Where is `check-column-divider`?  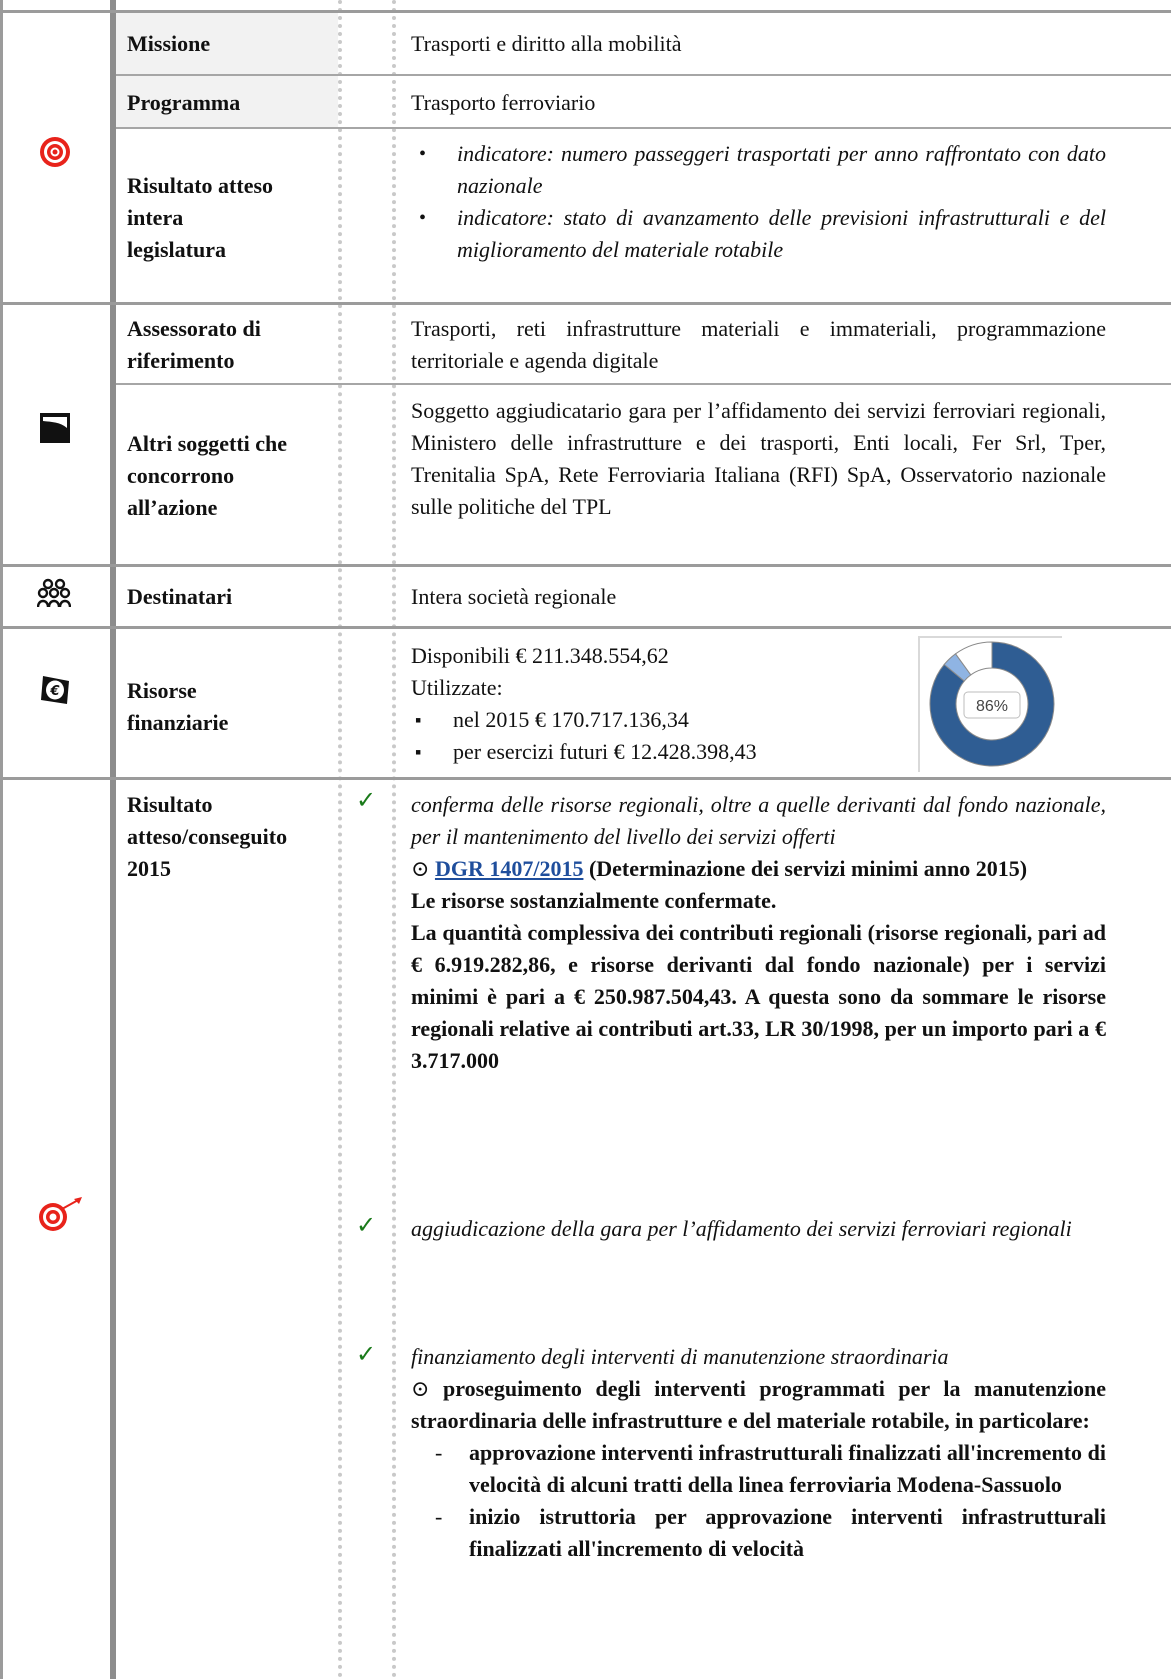 check-column-divider is located at coordinates (394, 839).